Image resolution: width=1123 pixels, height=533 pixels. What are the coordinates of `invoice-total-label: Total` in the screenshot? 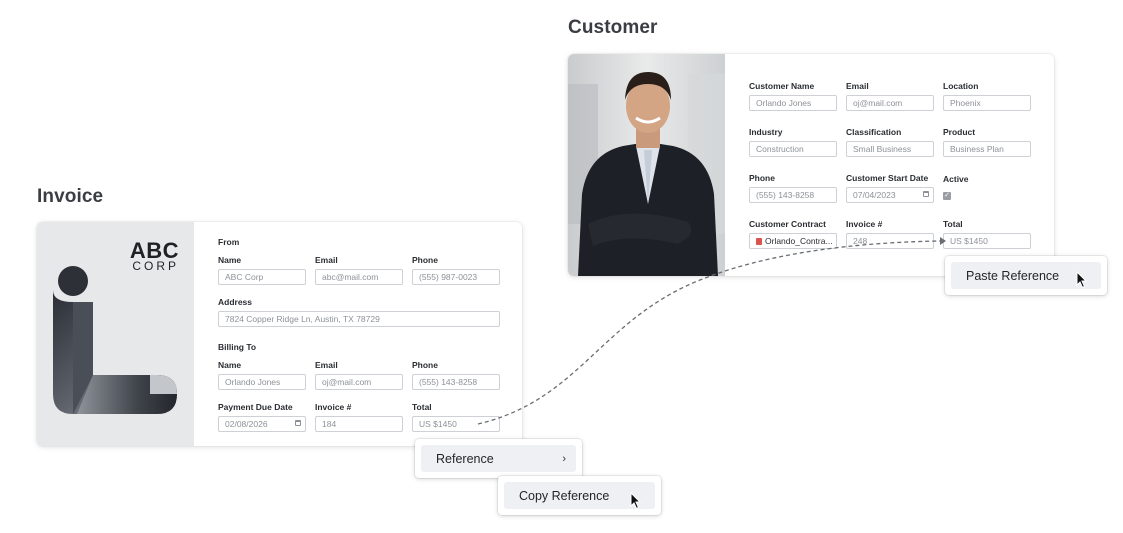 It's located at (422, 407).